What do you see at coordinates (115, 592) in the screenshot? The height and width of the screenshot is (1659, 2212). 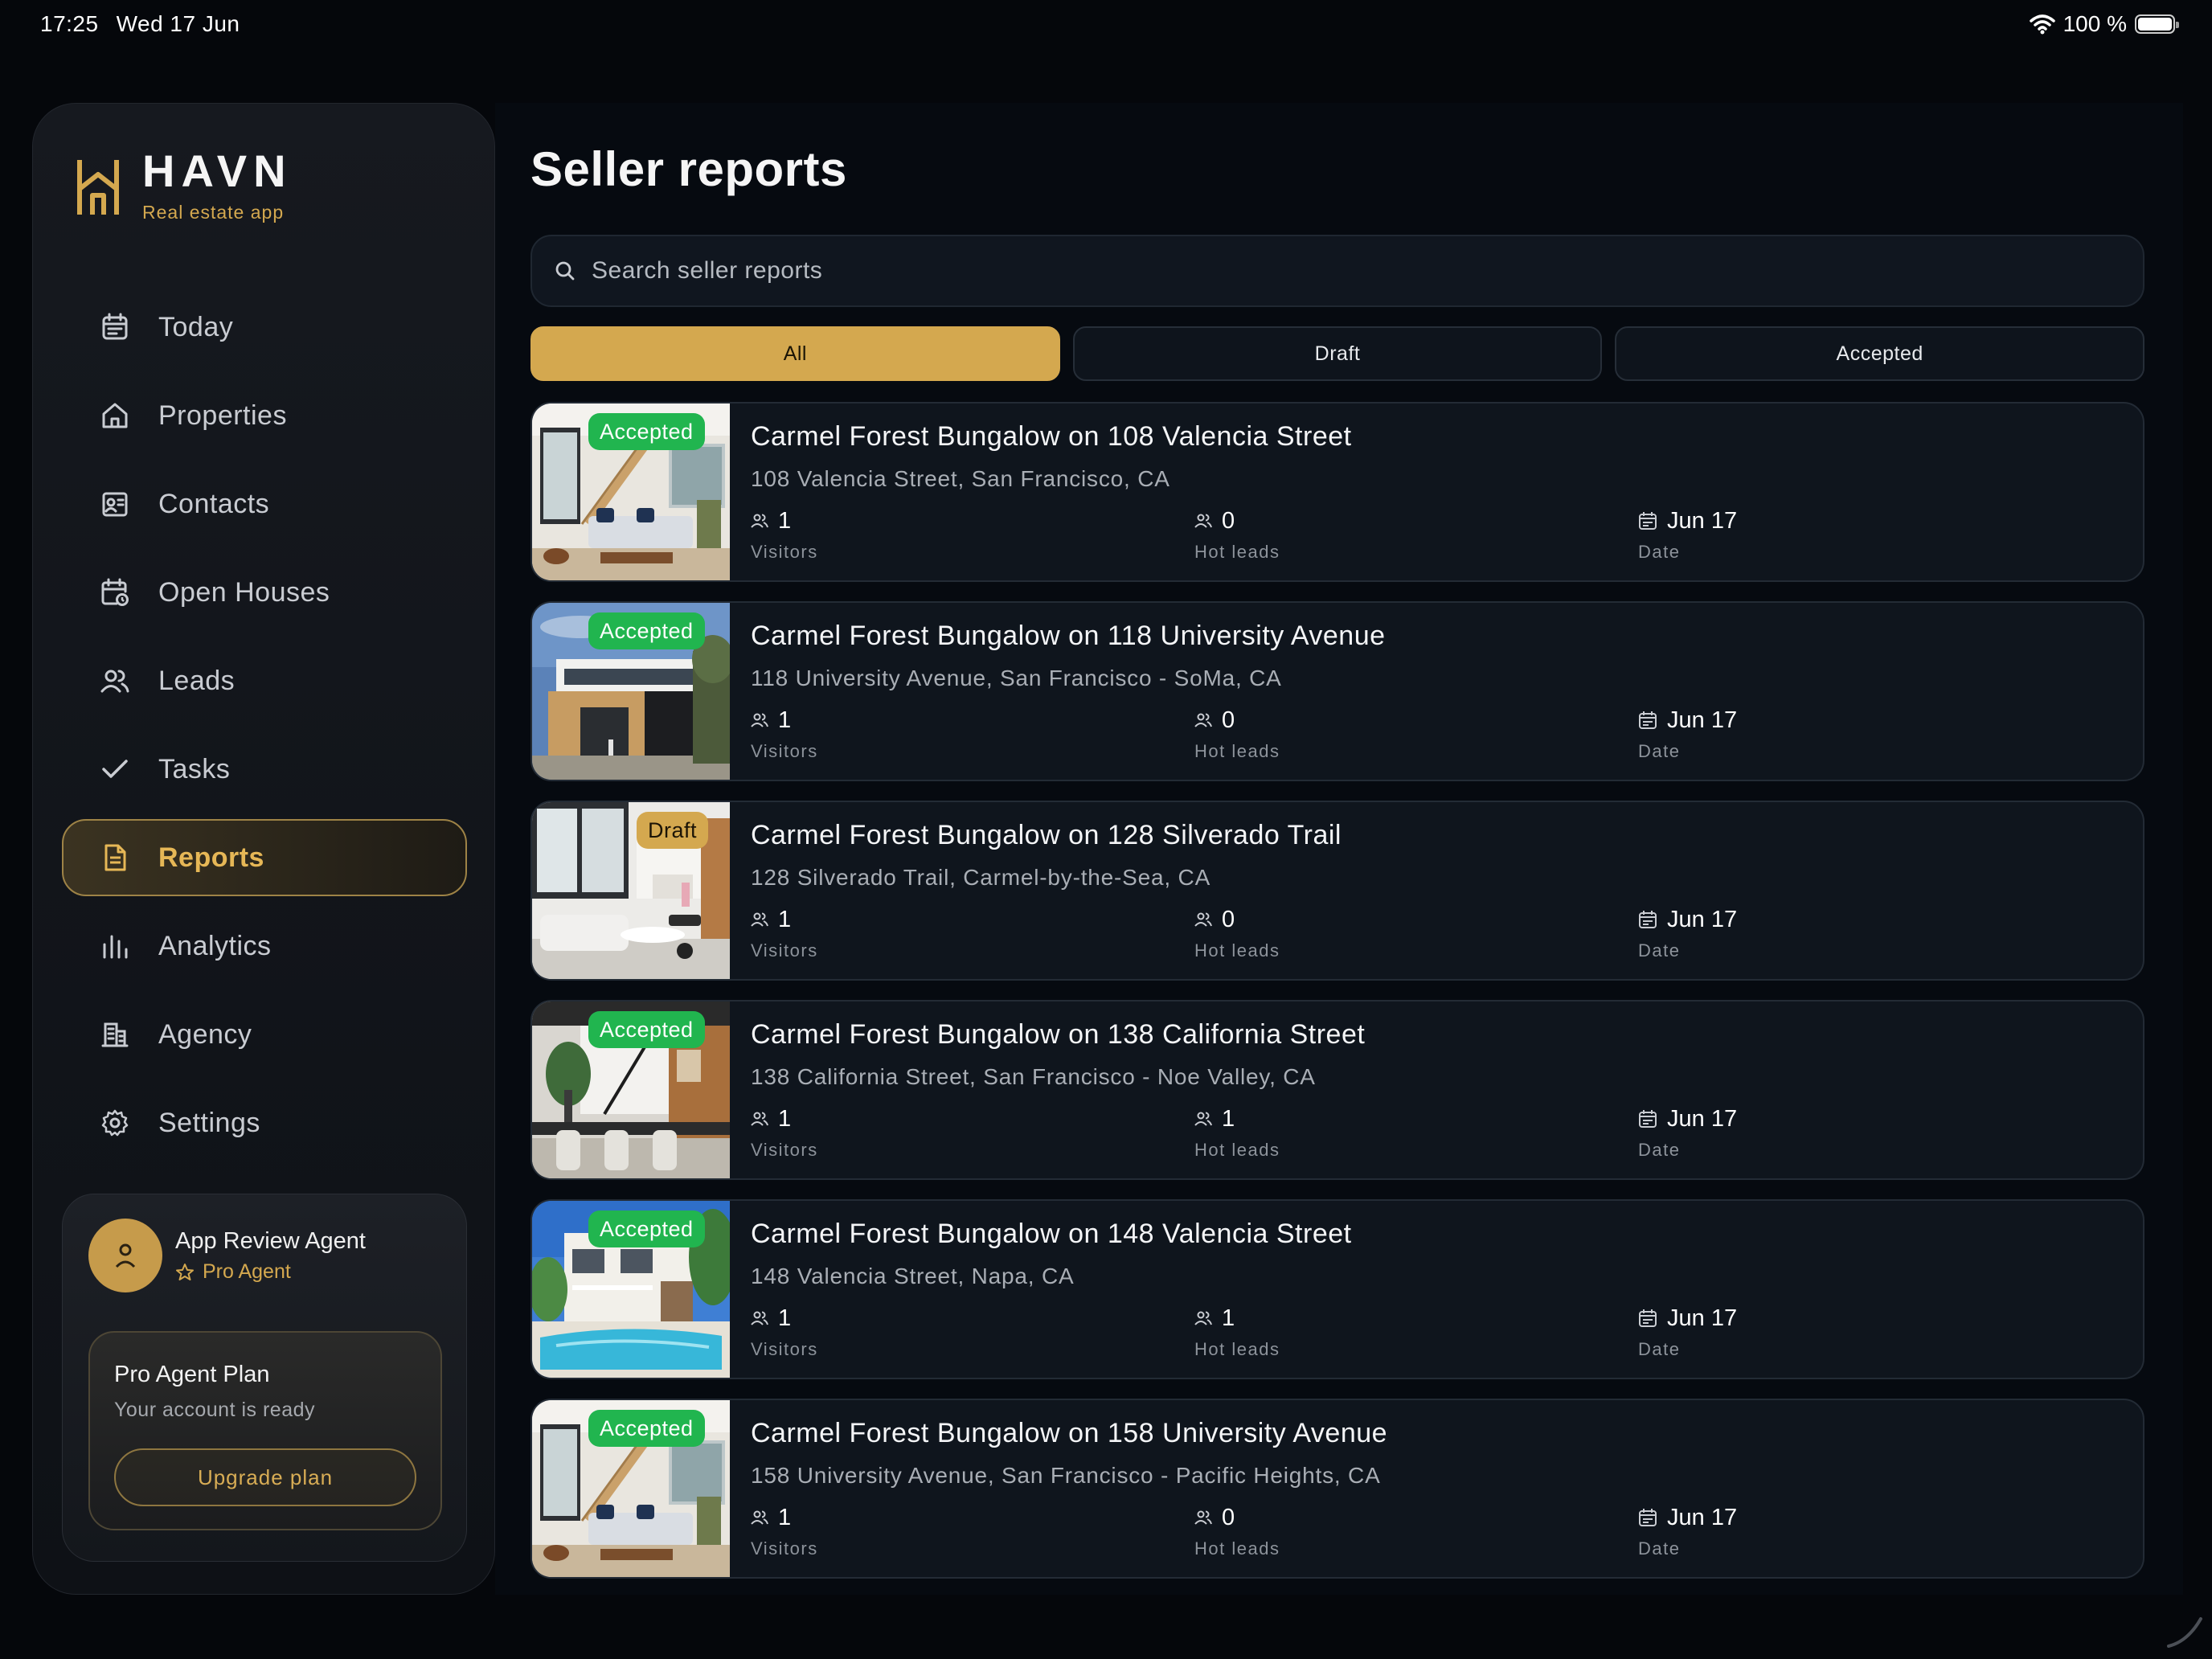 I see `calendar-clock-icon` at bounding box center [115, 592].